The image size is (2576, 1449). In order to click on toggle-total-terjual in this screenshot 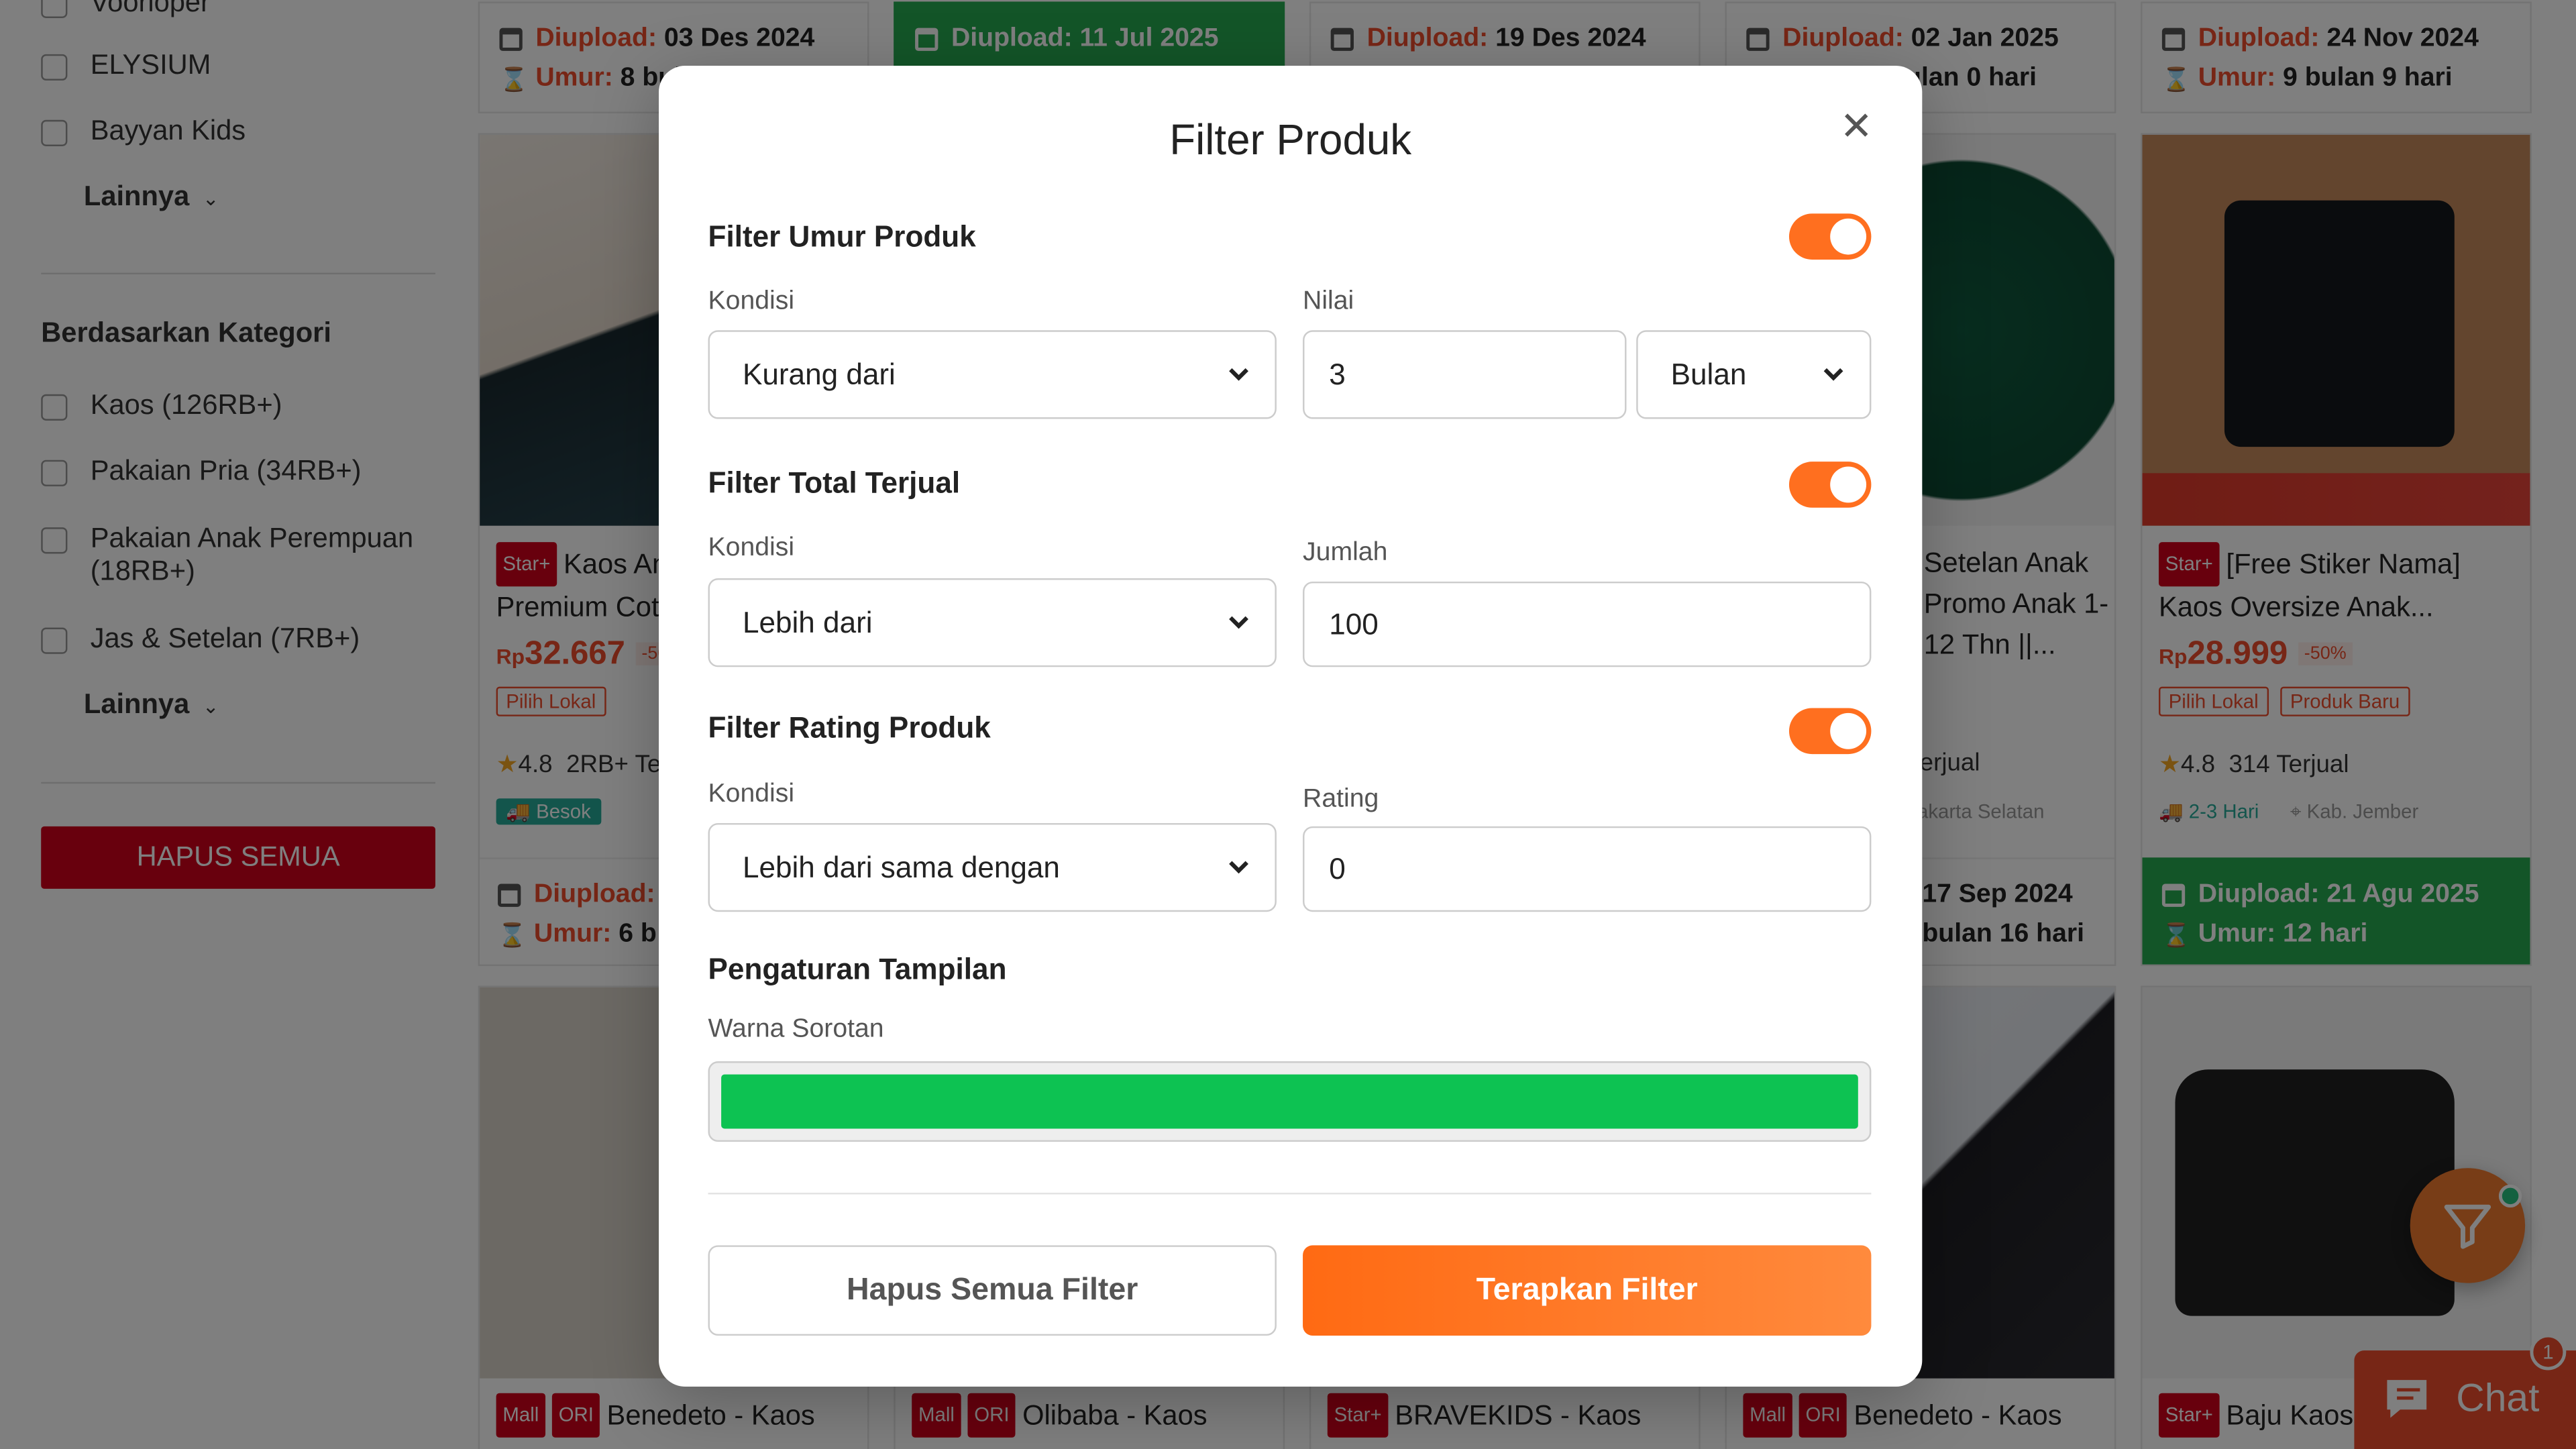, I will do `click(1830, 485)`.